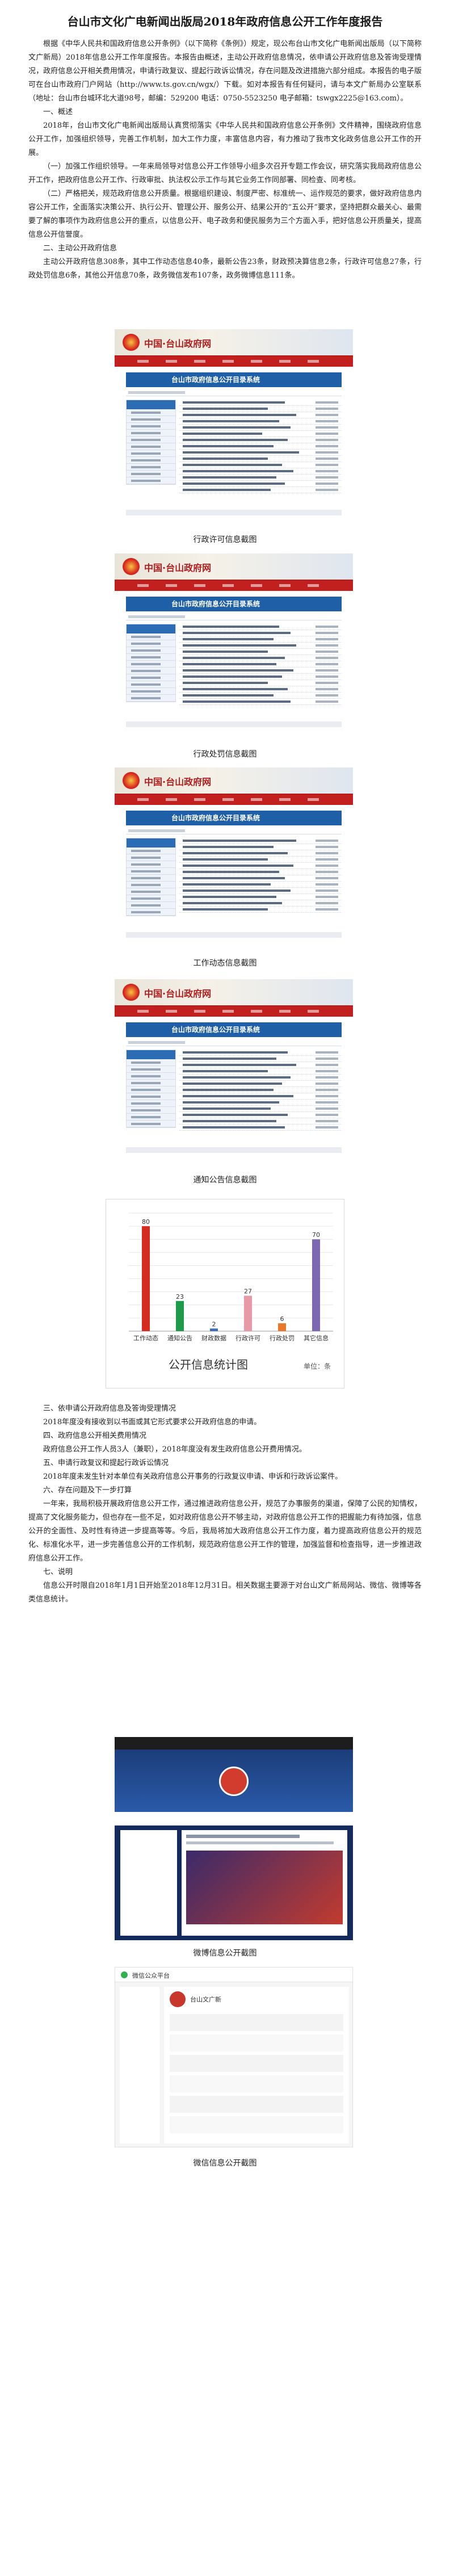 Image resolution: width=450 pixels, height=2576 pixels. What do you see at coordinates (282, 1319) in the screenshot?
I see `chart-value-label-4: 6` at bounding box center [282, 1319].